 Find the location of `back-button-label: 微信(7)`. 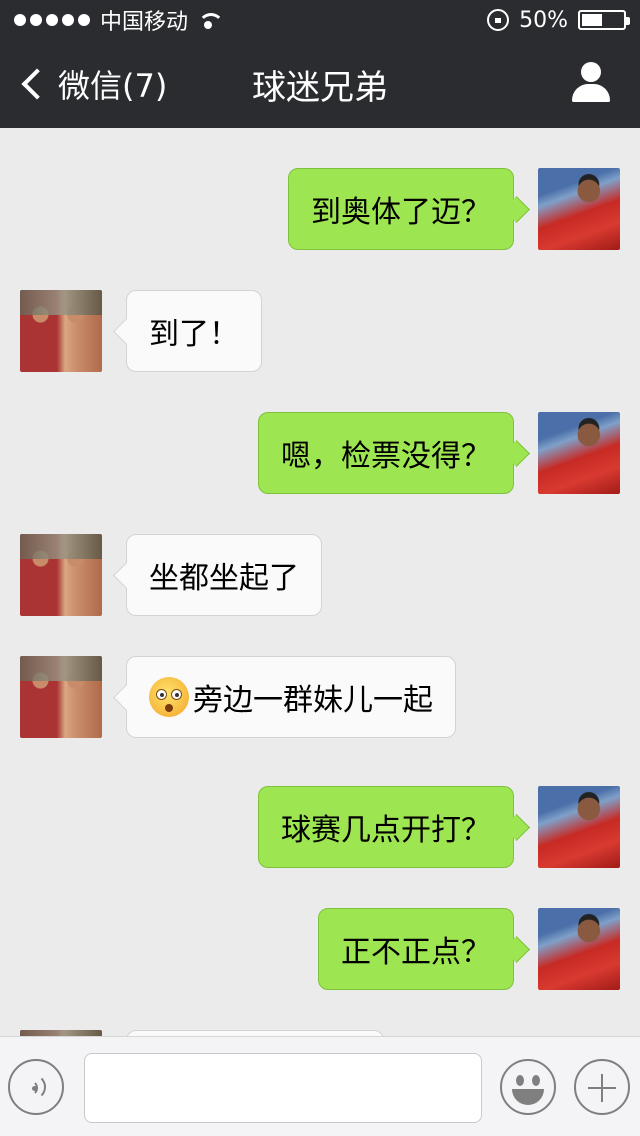

back-button-label: 微信(7) is located at coordinates (113, 86).